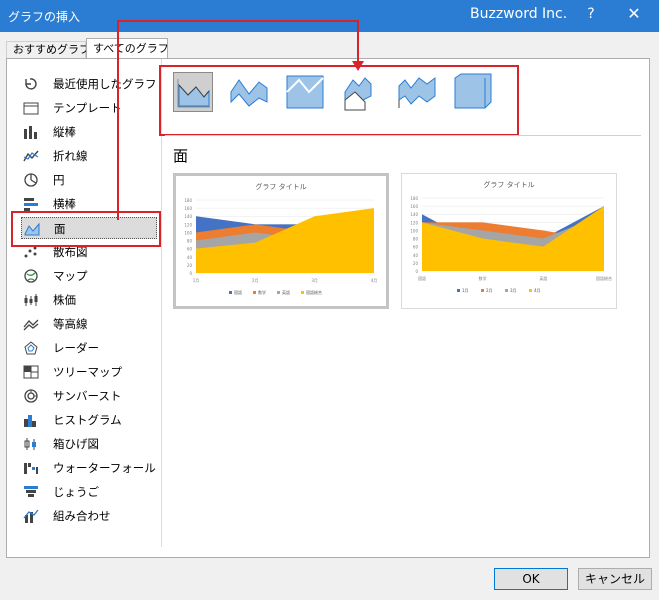  I want to click on recent-icon, so click(31, 84).